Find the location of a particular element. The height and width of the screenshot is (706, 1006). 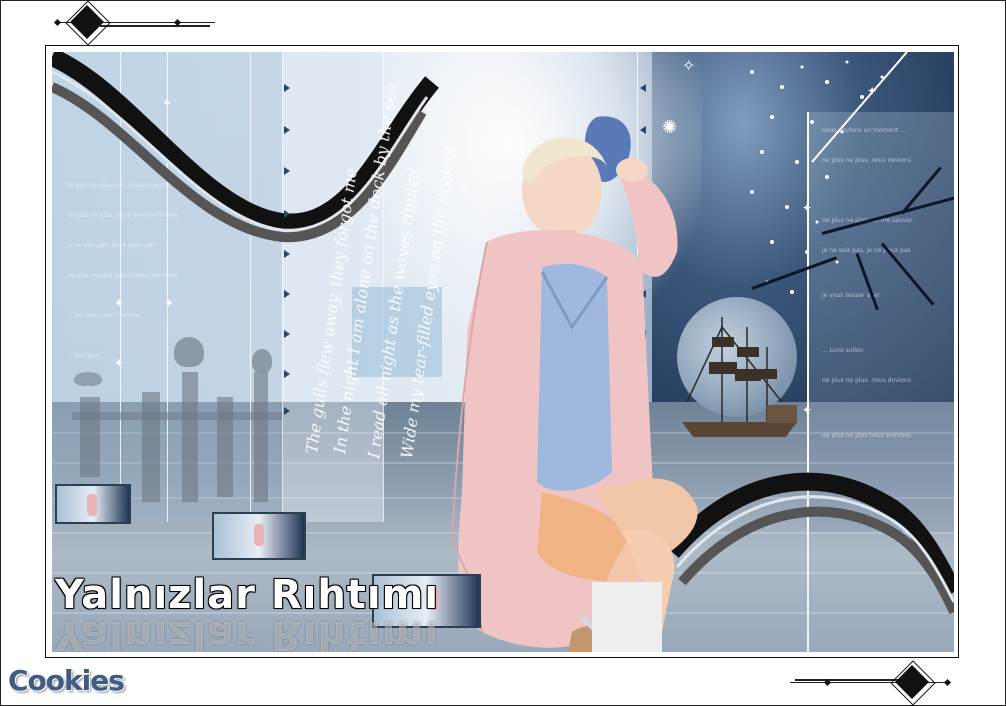

diamond-ornament-top-left is located at coordinates (136, 23).